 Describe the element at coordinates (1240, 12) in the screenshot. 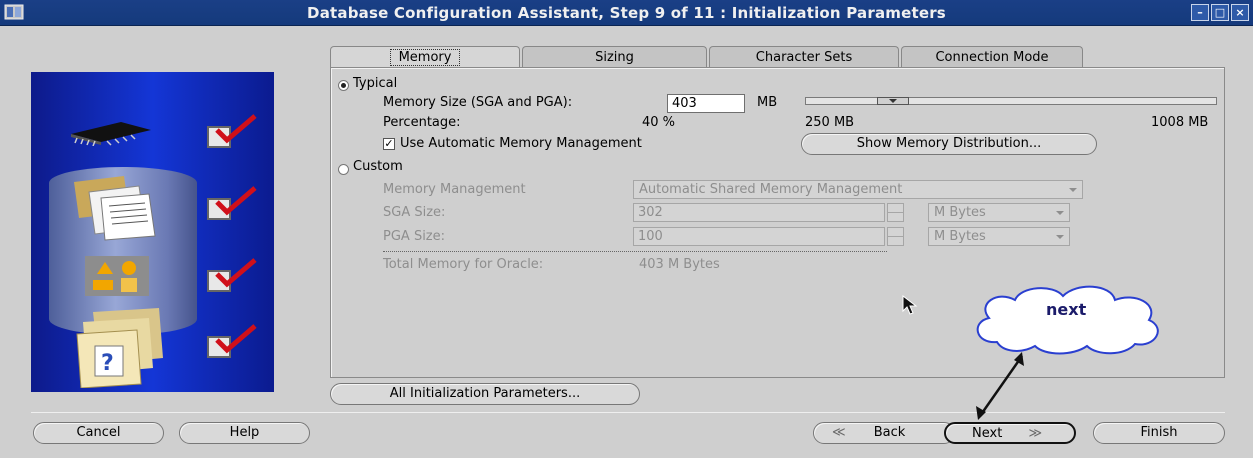

I see `close-button: ×` at that location.